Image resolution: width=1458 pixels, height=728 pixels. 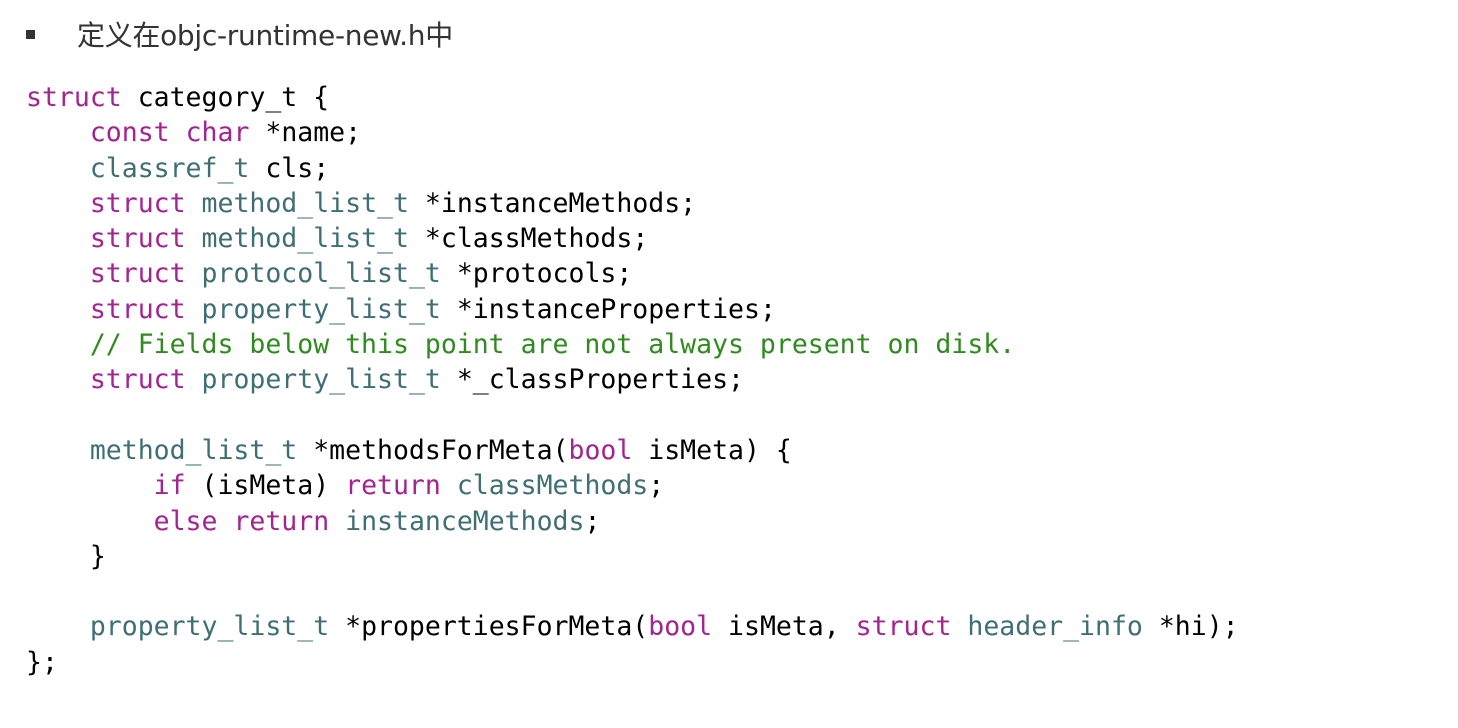 What do you see at coordinates (592, 380) in the screenshot?
I see `code-text: *_classProperties;` at bounding box center [592, 380].